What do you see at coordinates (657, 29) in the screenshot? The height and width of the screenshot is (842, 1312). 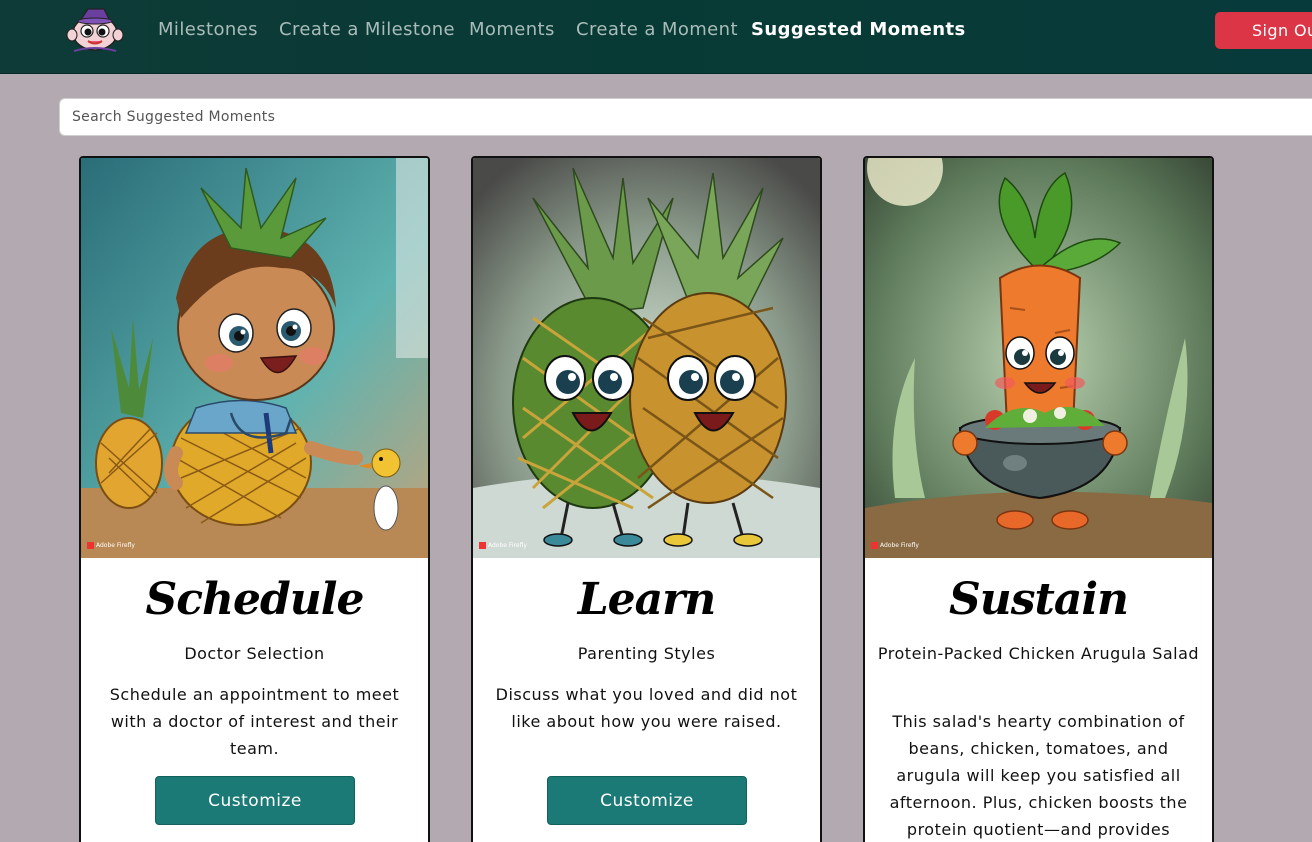 I see `nav-link-create-moment: Create a Moment` at bounding box center [657, 29].